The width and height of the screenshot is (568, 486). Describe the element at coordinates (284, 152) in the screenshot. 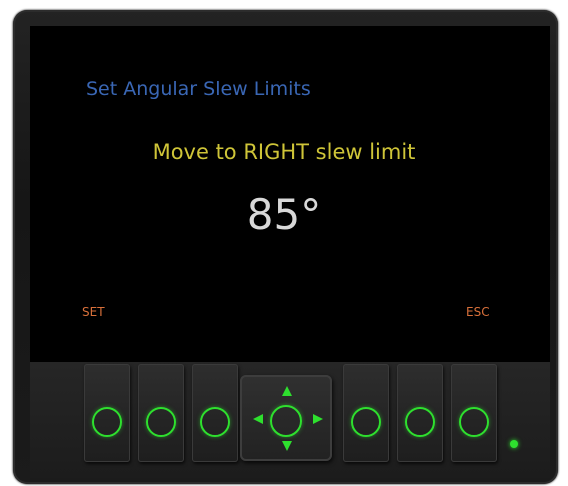

I see `instruction-text: Move to RIGHT slew limit` at that location.